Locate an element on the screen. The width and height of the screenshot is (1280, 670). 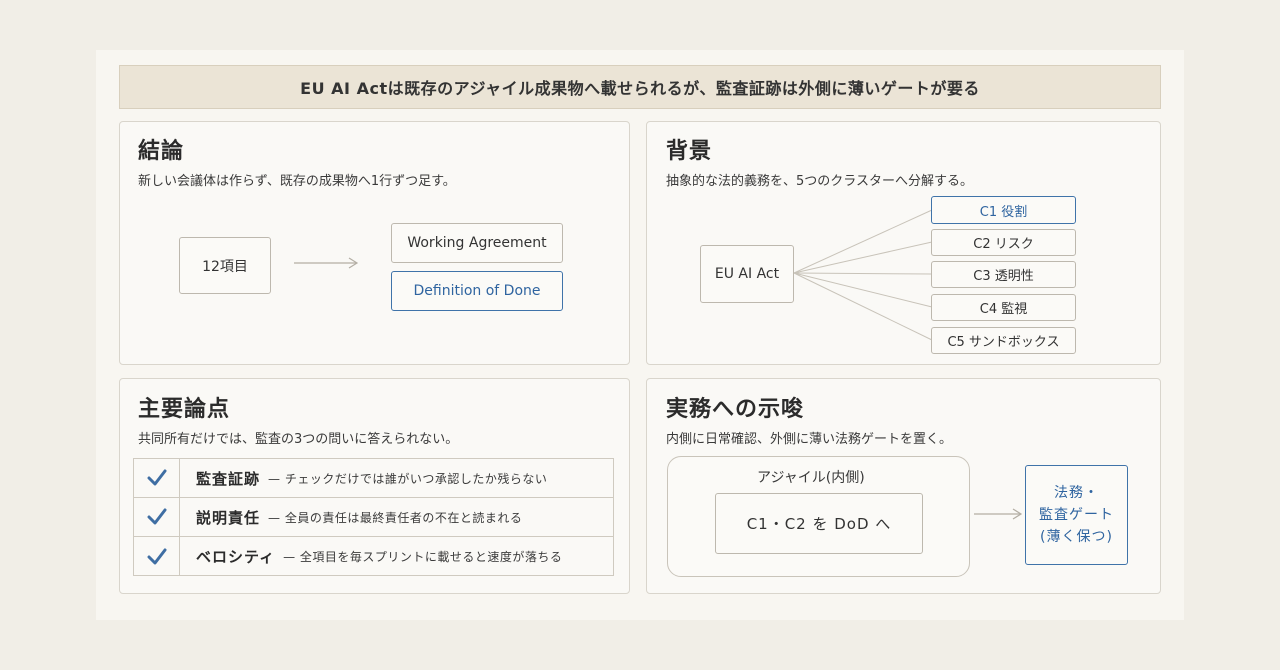
legal-gate-line1: 法務・ is located at coordinates (1076, 493).